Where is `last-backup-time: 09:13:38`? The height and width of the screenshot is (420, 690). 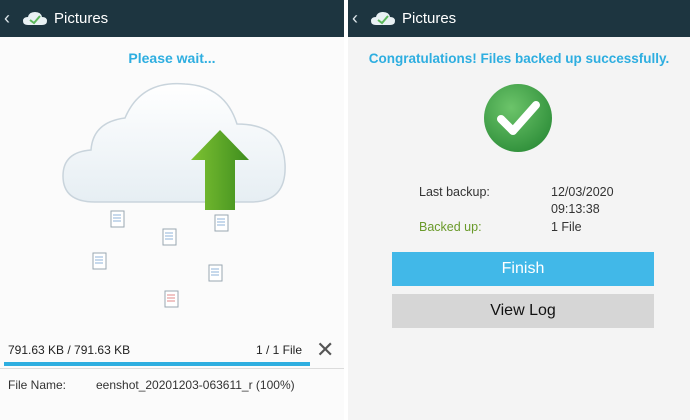
last-backup-time: 09:13:38 is located at coordinates (575, 209).